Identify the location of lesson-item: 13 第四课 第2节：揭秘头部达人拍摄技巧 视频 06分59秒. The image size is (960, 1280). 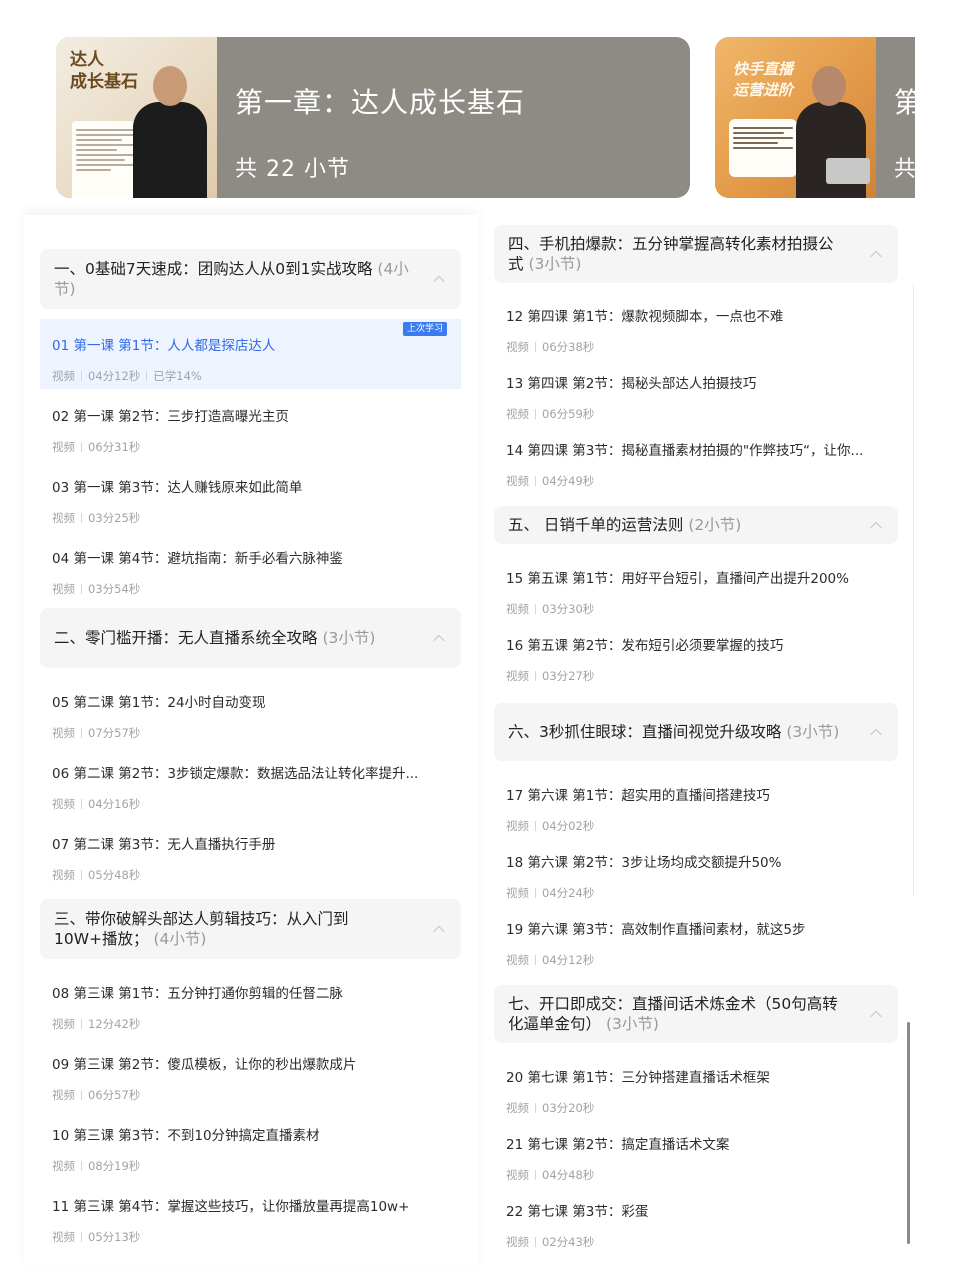
(701, 398).